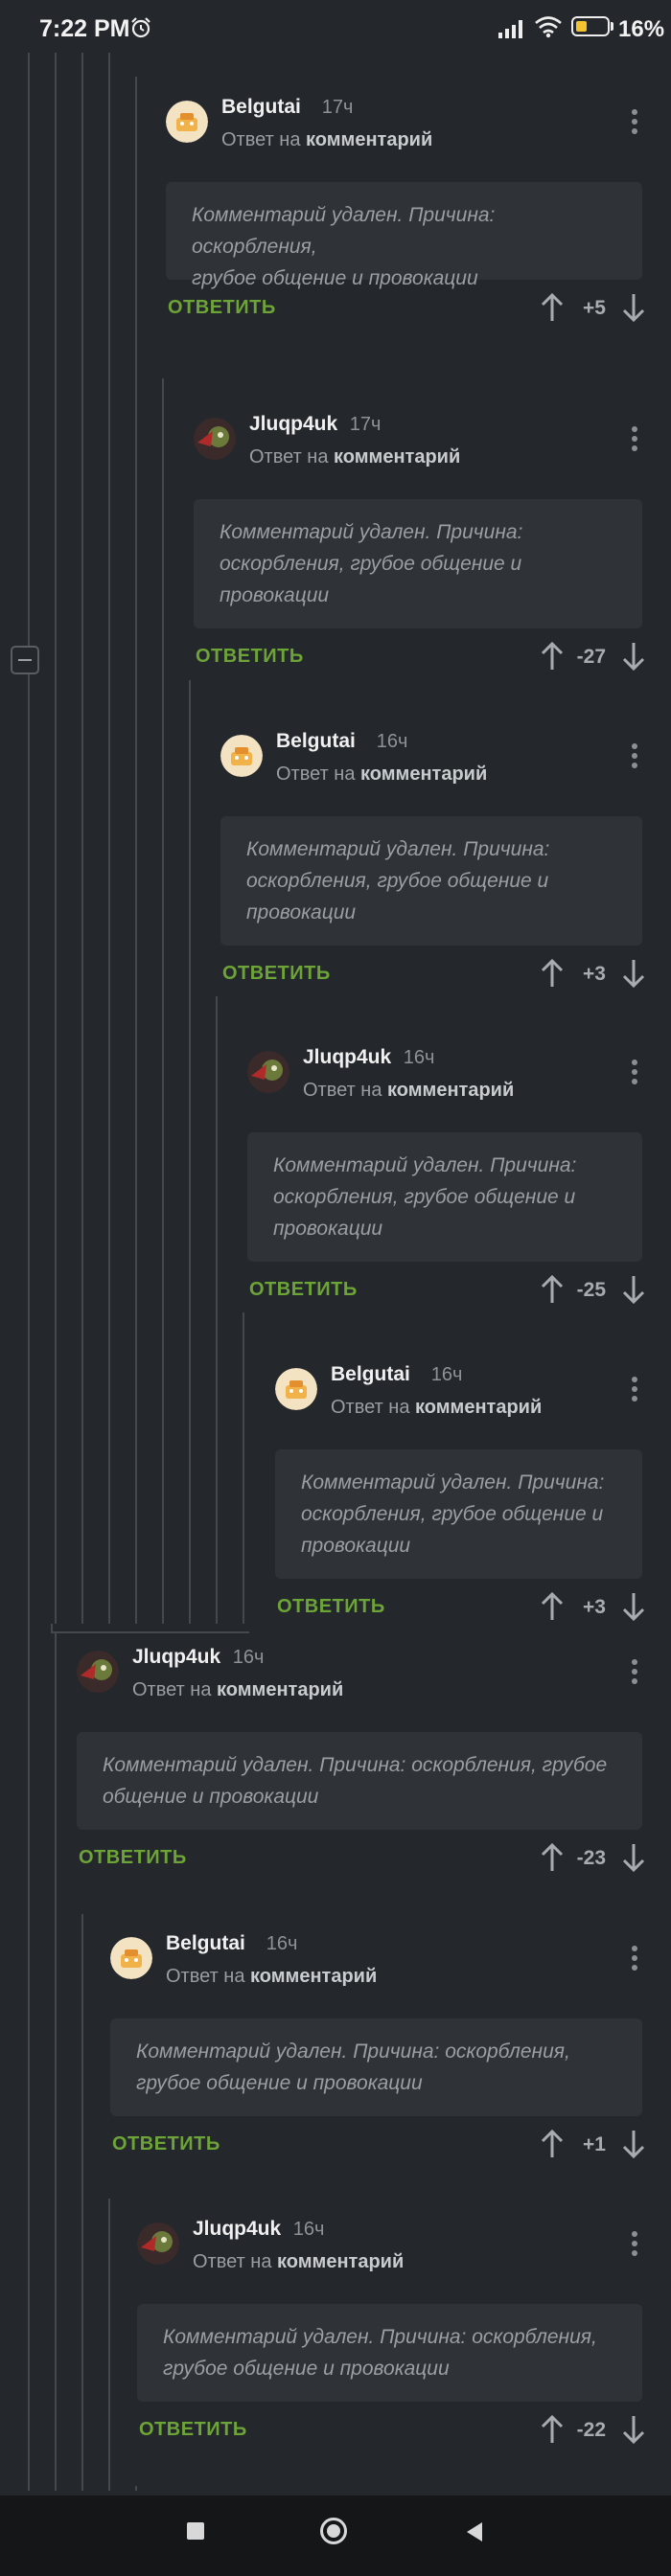  Describe the element at coordinates (474, 2532) in the screenshot. I see `back-button` at that location.